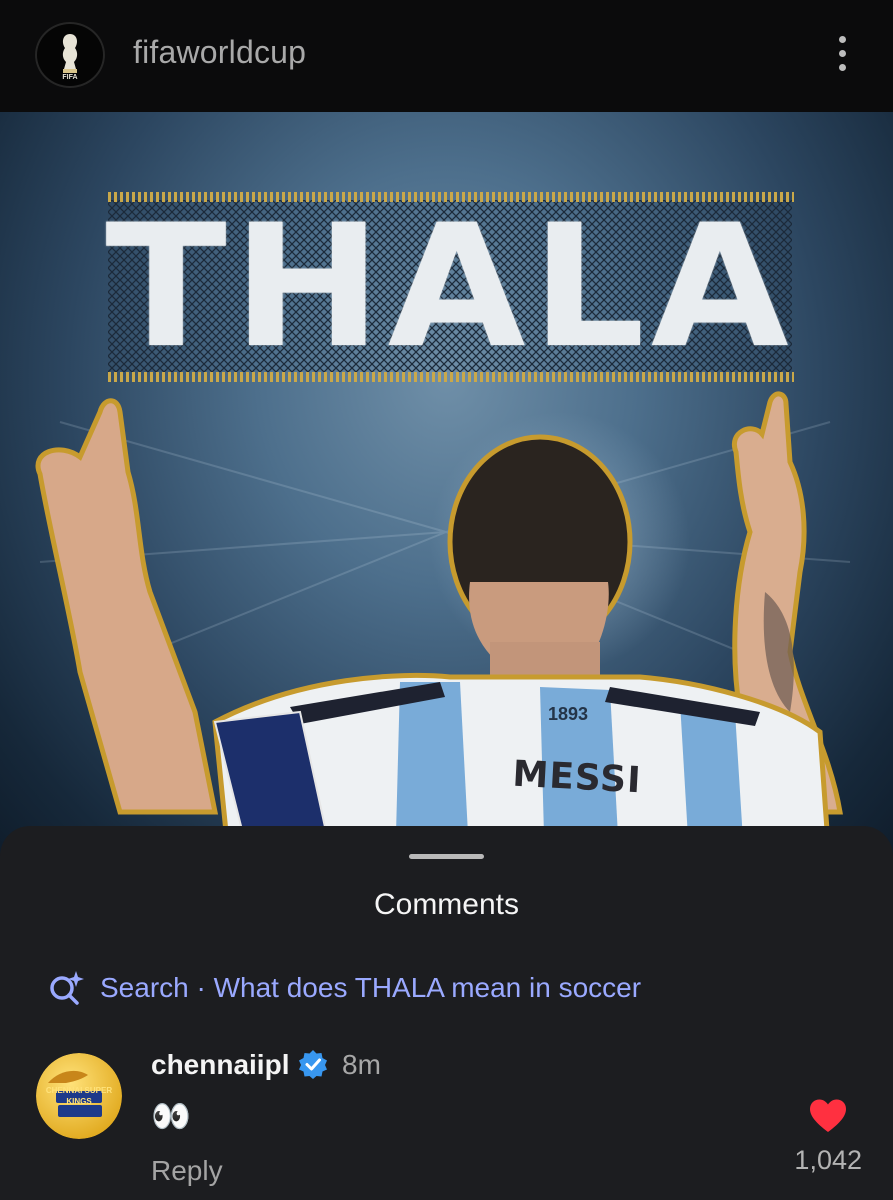  Describe the element at coordinates (450, 286) in the screenshot. I see `post-title-text: THALA` at that location.